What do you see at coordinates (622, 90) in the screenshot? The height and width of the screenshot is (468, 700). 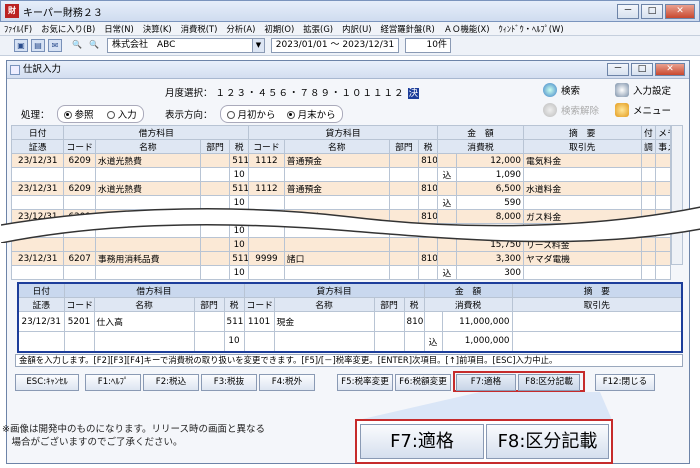 I see `gear-icon` at bounding box center [622, 90].